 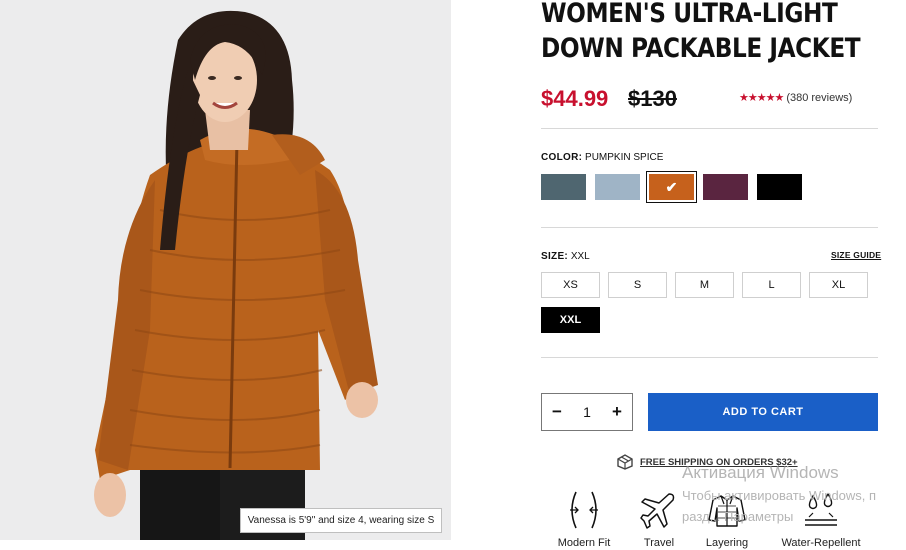 I want to click on size-option-s: S, so click(x=637, y=285).